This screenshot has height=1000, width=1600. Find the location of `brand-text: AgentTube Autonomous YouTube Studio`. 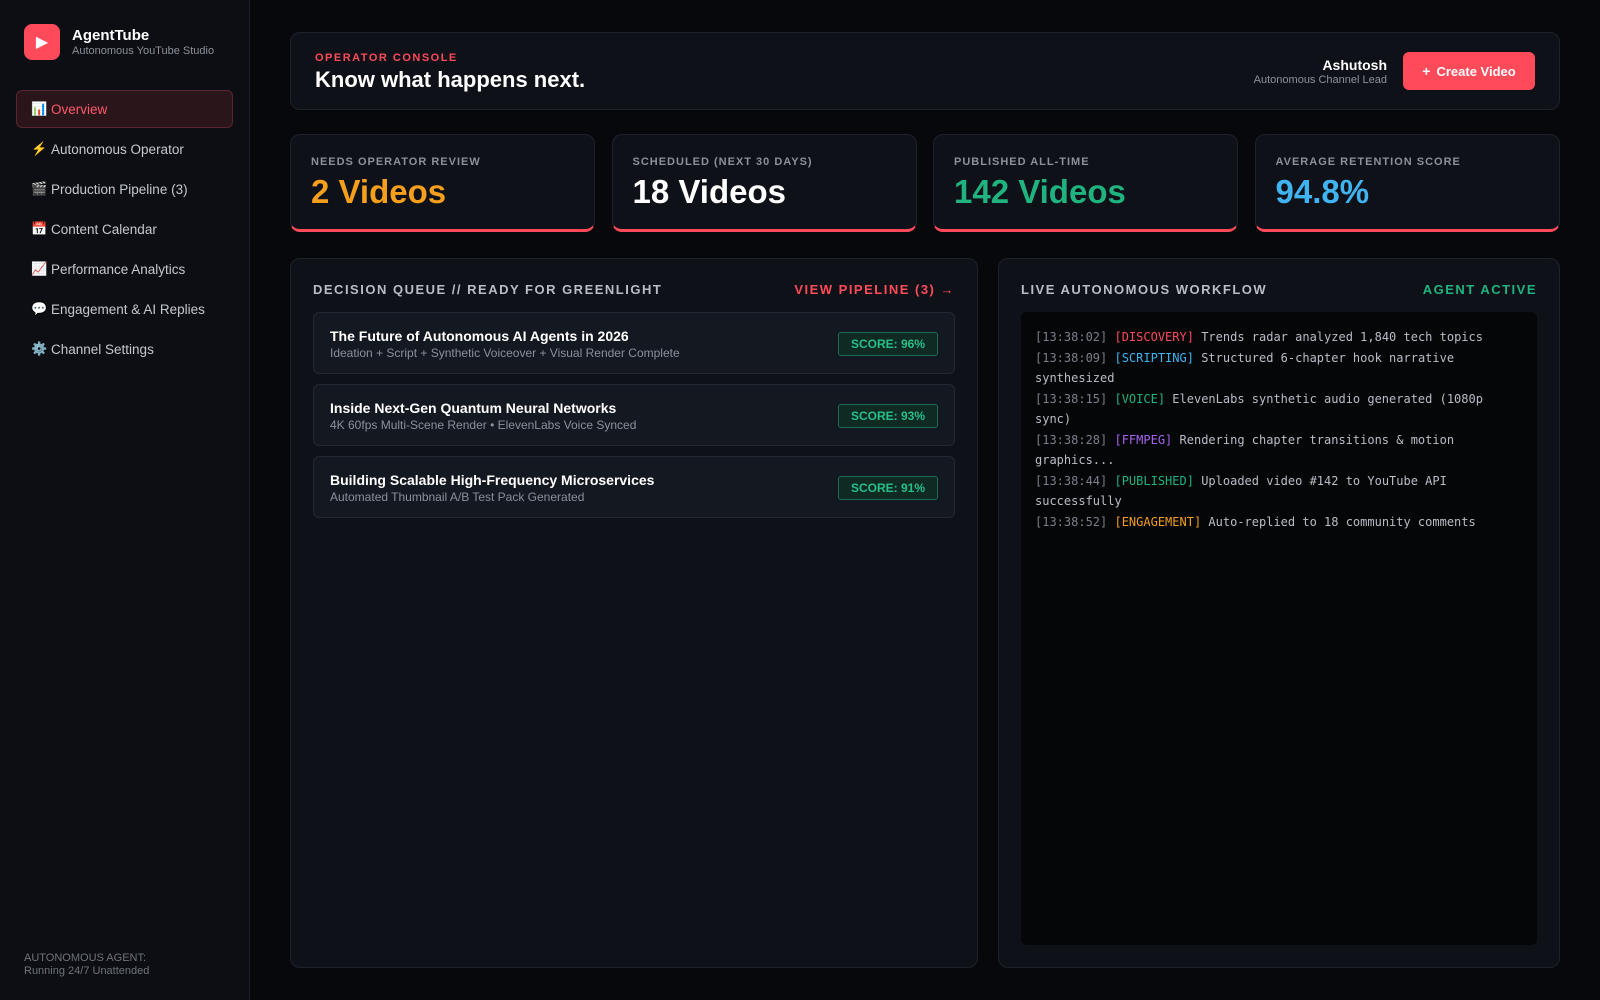

brand-text: AgentTube Autonomous YouTube Studio is located at coordinates (143, 42).